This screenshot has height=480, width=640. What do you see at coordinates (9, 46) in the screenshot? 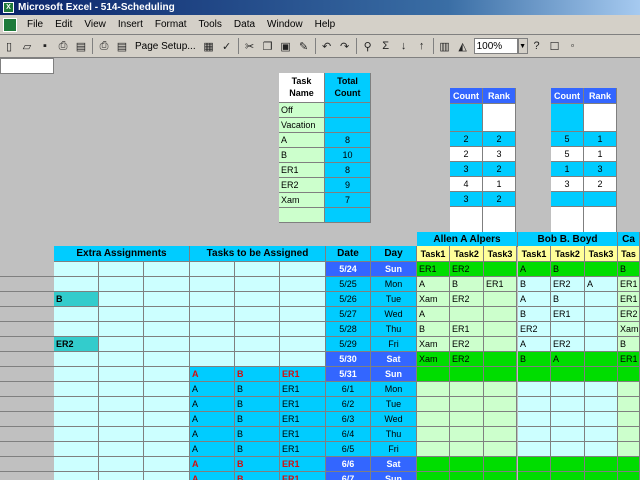
I see `new-icon: ▯` at bounding box center [9, 46].